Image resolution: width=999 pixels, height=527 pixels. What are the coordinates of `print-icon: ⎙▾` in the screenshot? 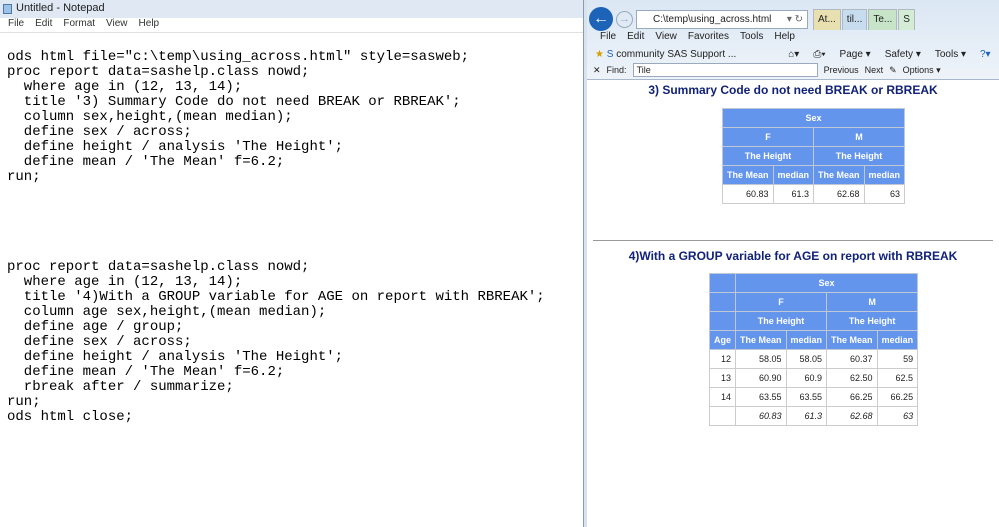 It's located at (819, 54).